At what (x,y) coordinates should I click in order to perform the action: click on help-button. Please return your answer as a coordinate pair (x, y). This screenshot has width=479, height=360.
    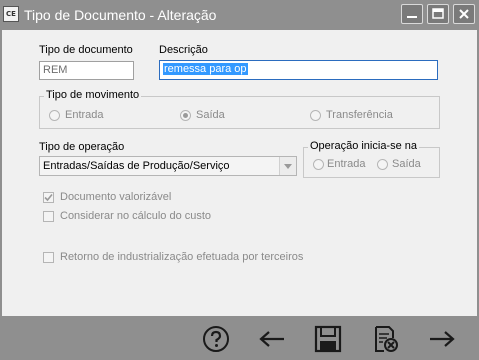
    Looking at the image, I should click on (216, 339).